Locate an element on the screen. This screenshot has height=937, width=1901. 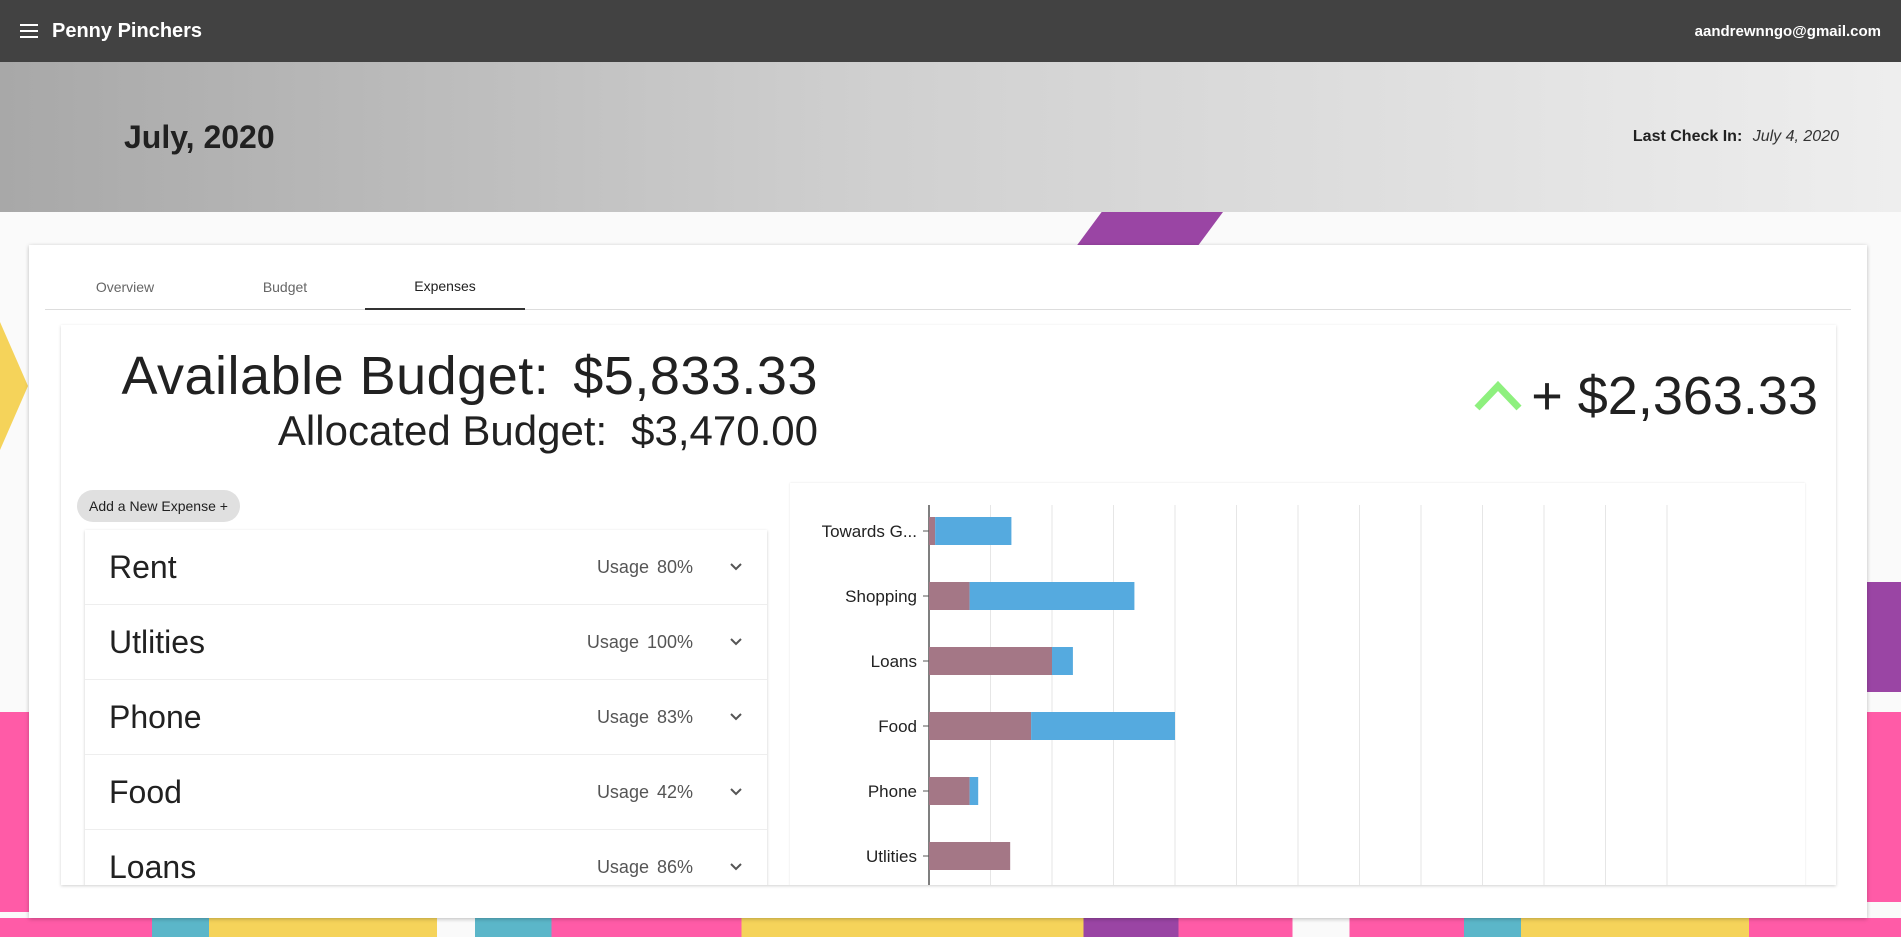
tab-bar: Overview Budget Expenses is located at coordinates (948, 277).